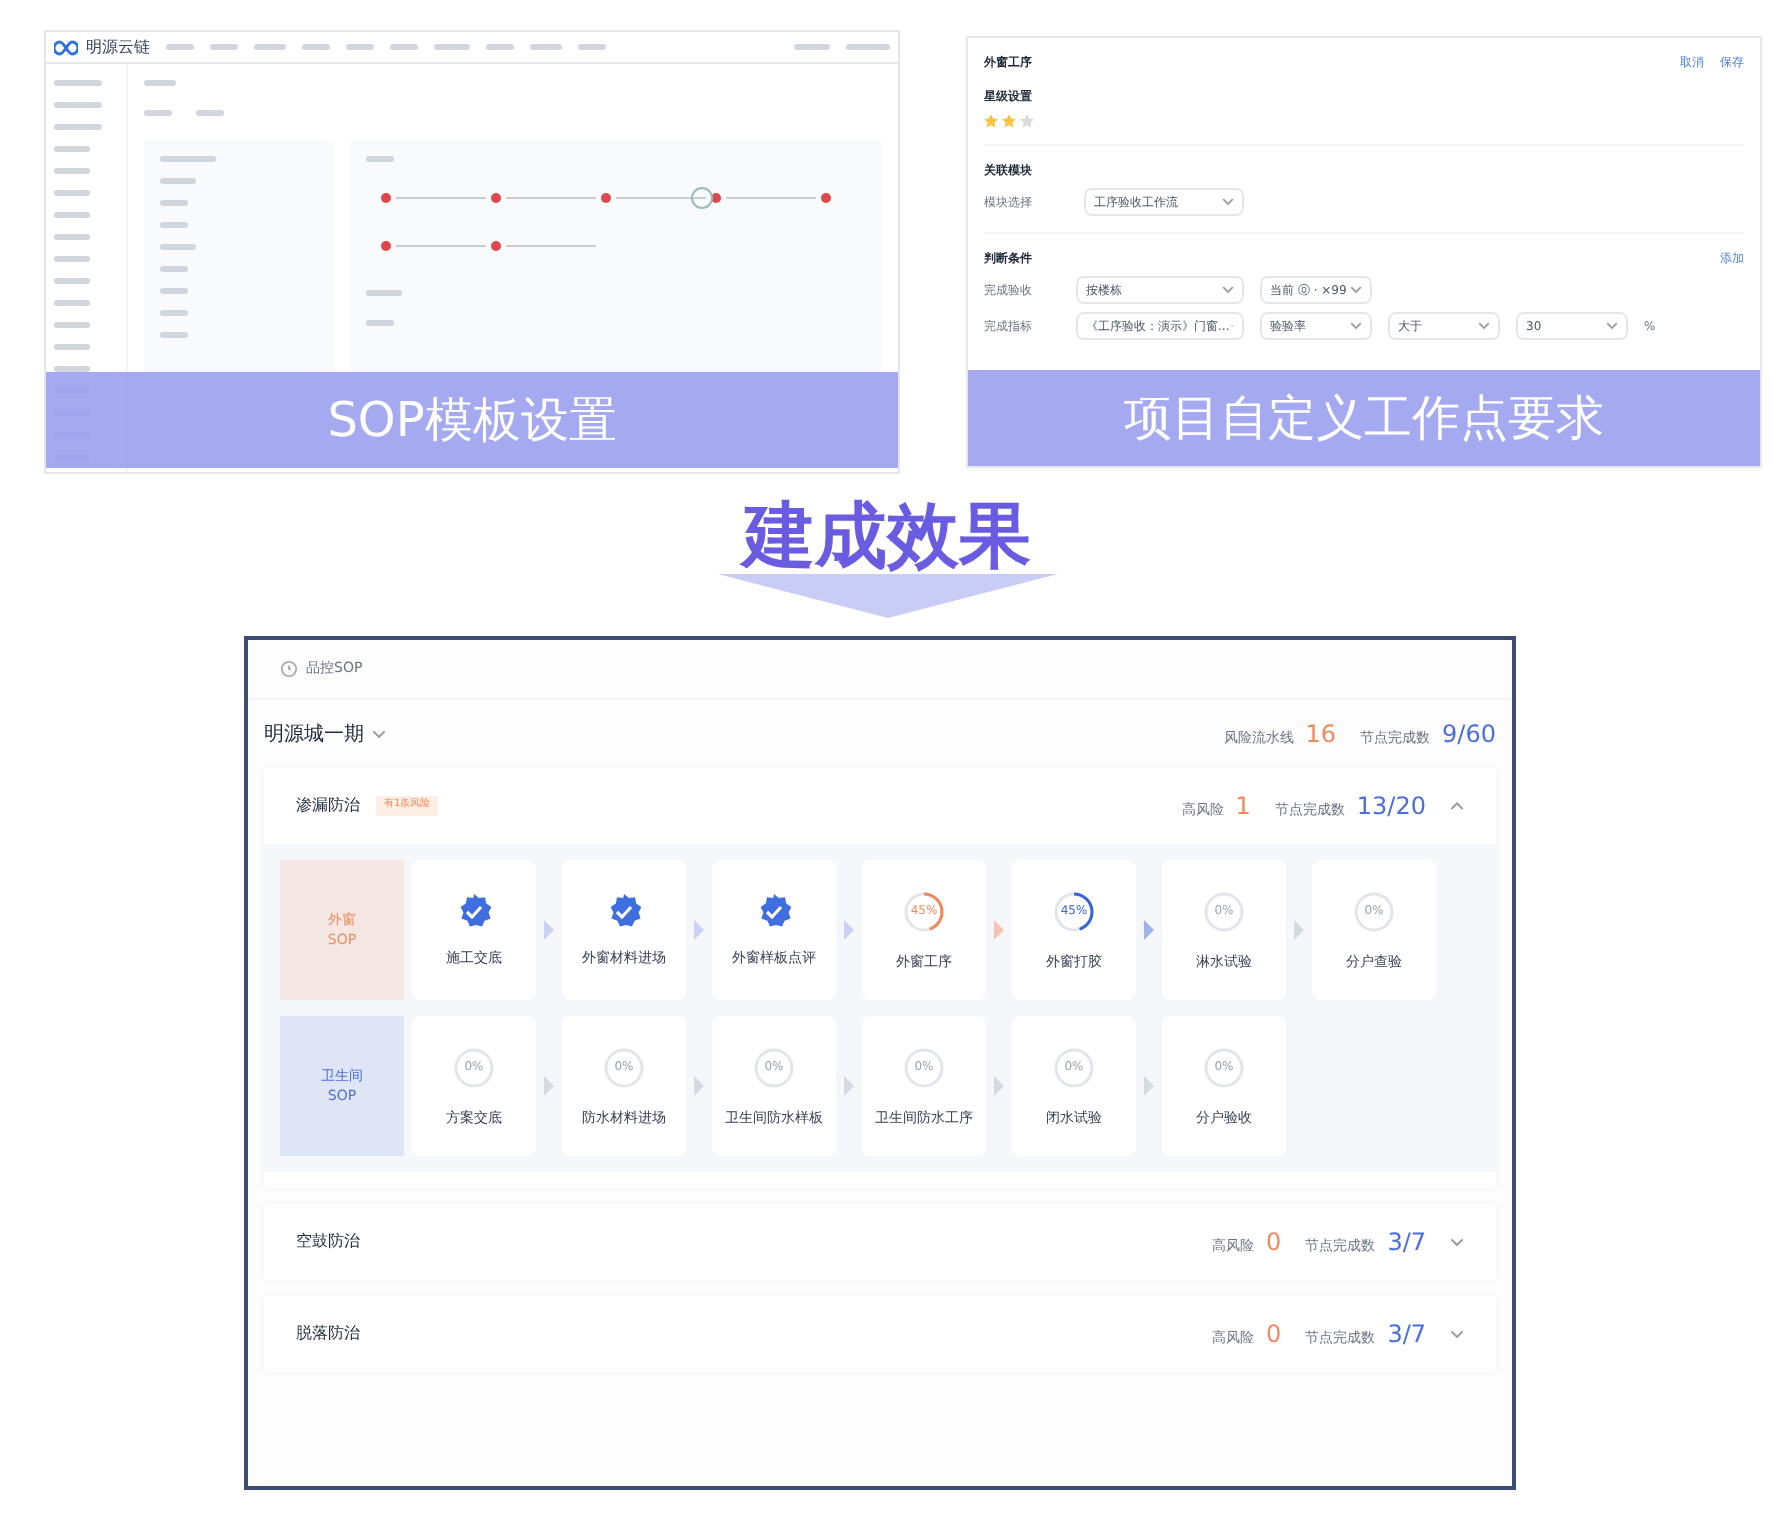 Image resolution: width=1774 pixels, height=1530 pixels. What do you see at coordinates (1469, 735) in the screenshot?
I see `stat-value: 9/60` at bounding box center [1469, 735].